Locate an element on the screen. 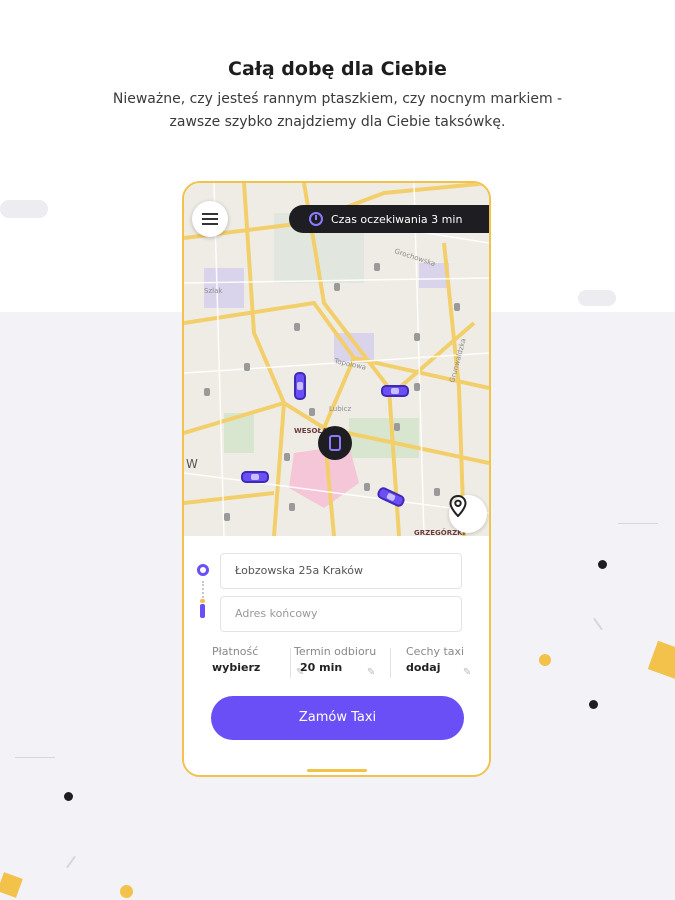 This screenshot has width=675, height=900. destination-address-field: Adres końcowy is located at coordinates (341, 614).